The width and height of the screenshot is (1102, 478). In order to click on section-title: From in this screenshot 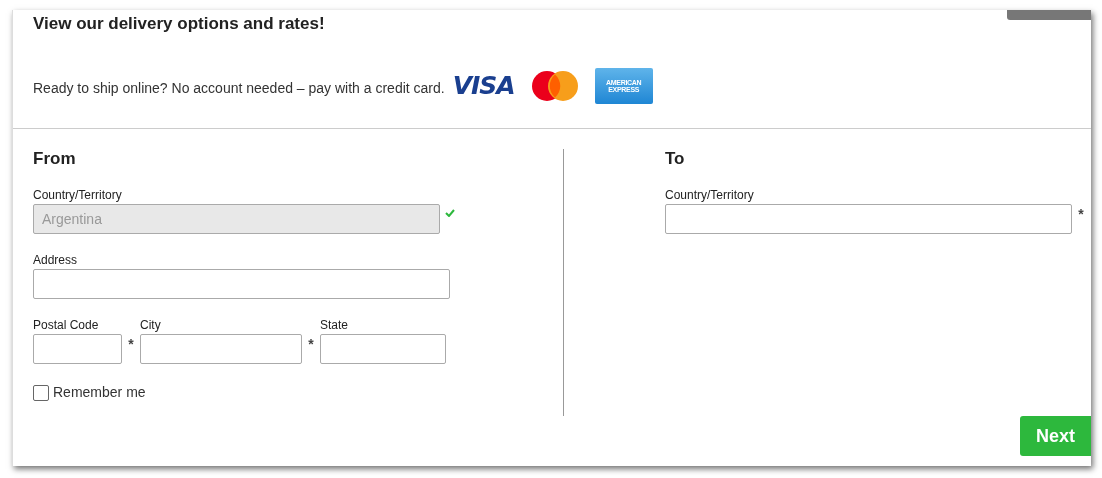, I will do `click(55, 159)`.